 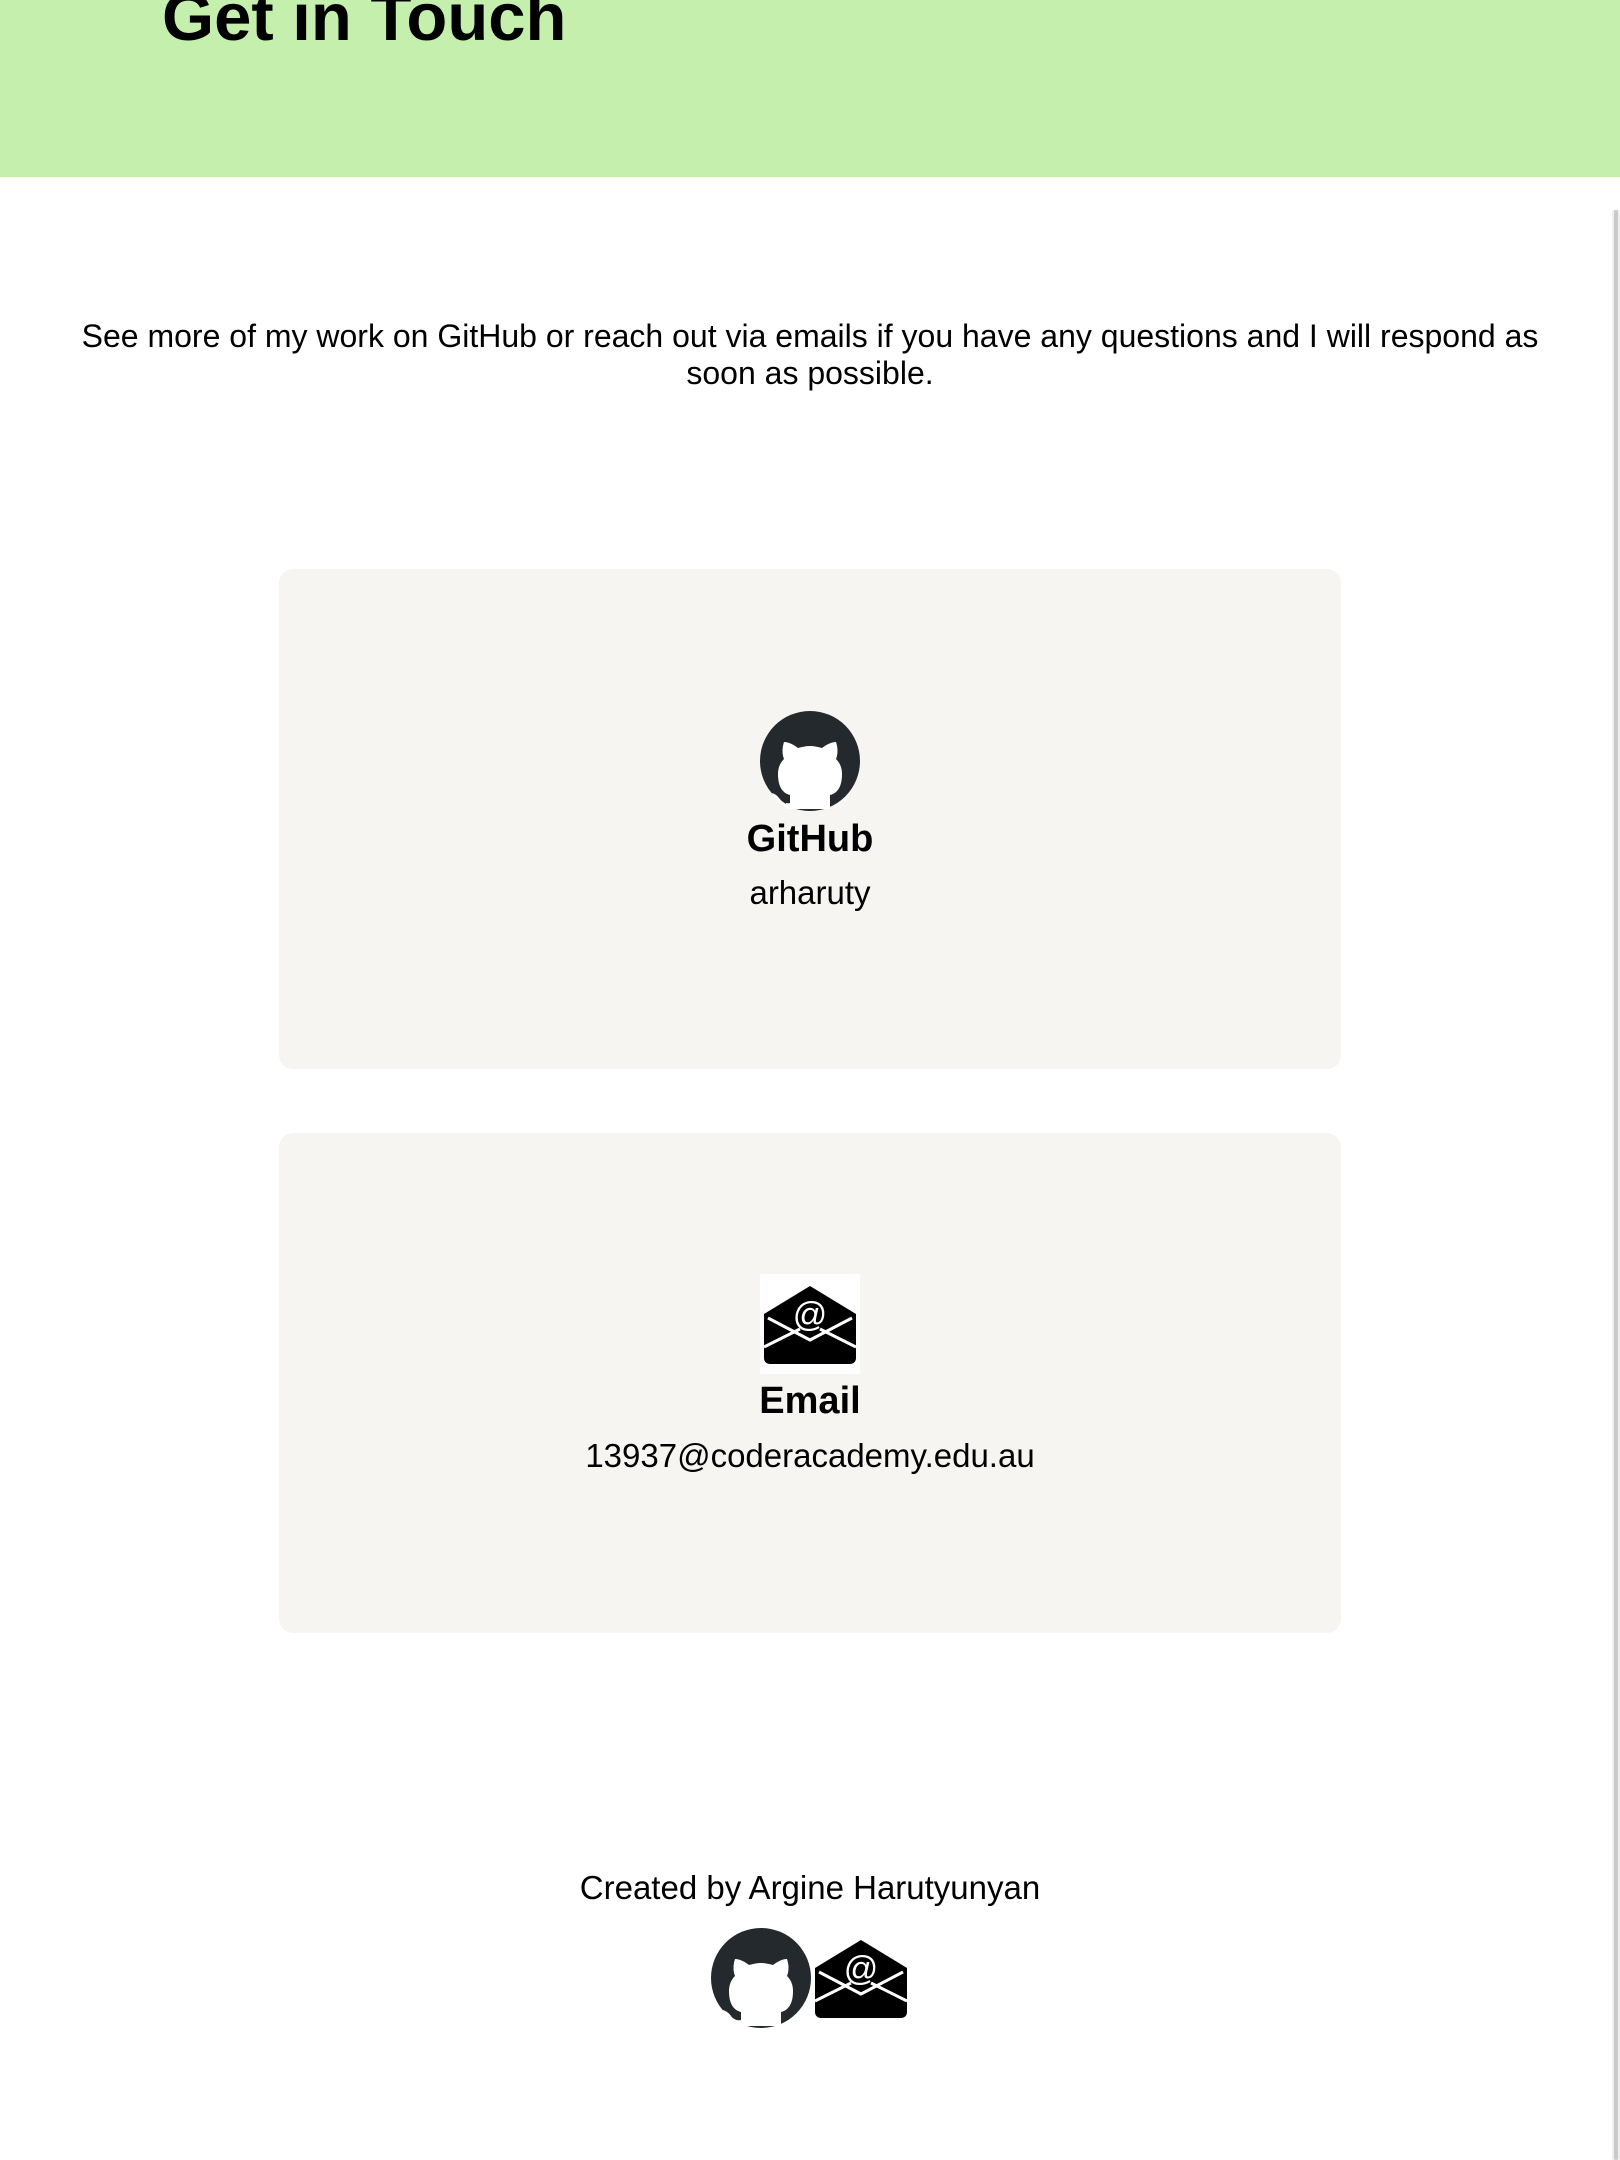 What do you see at coordinates (810, 1401) in the screenshot?
I see `email-card-title: Email` at bounding box center [810, 1401].